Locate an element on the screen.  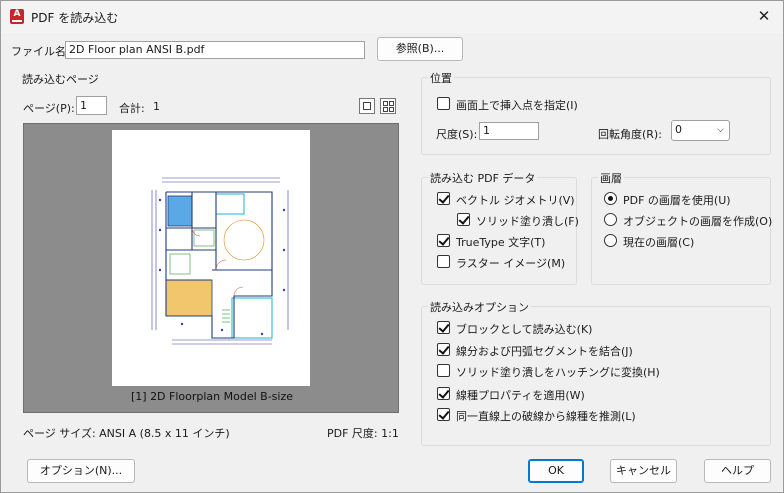
ok-button: OK is located at coordinates (556, 471).